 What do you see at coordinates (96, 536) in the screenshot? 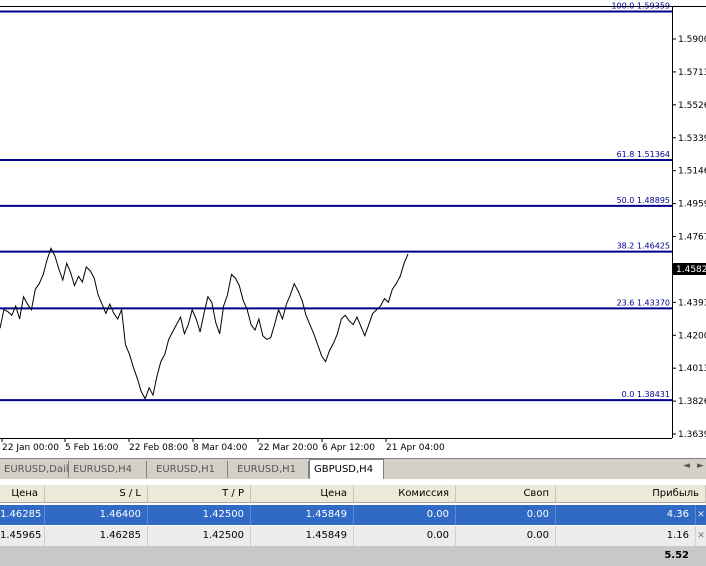
I see `cell-sl: 1.46285` at bounding box center [96, 536].